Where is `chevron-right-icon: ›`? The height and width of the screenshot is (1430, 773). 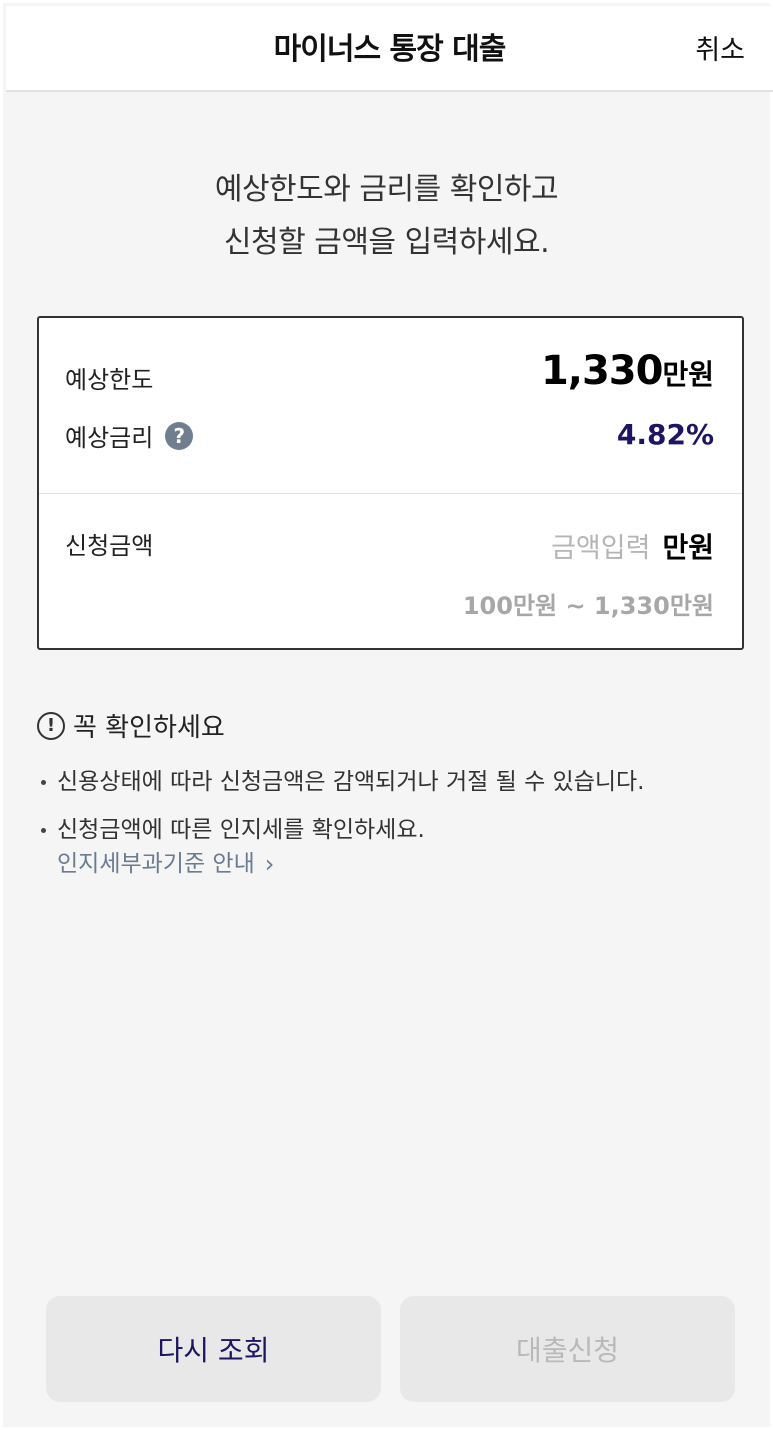
chevron-right-icon: › is located at coordinates (269, 864).